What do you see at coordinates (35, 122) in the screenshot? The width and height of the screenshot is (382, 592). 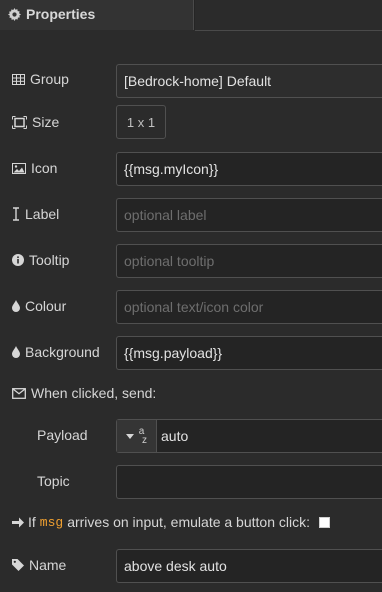 I see `size-label: Size` at bounding box center [35, 122].